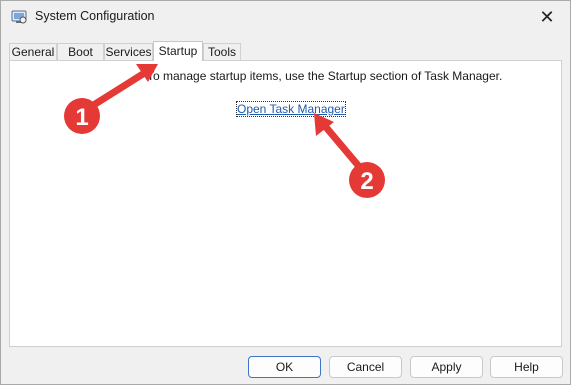 The image size is (571, 385). Describe the element at coordinates (222, 51) in the screenshot. I see `tab-tools: Tools` at that location.